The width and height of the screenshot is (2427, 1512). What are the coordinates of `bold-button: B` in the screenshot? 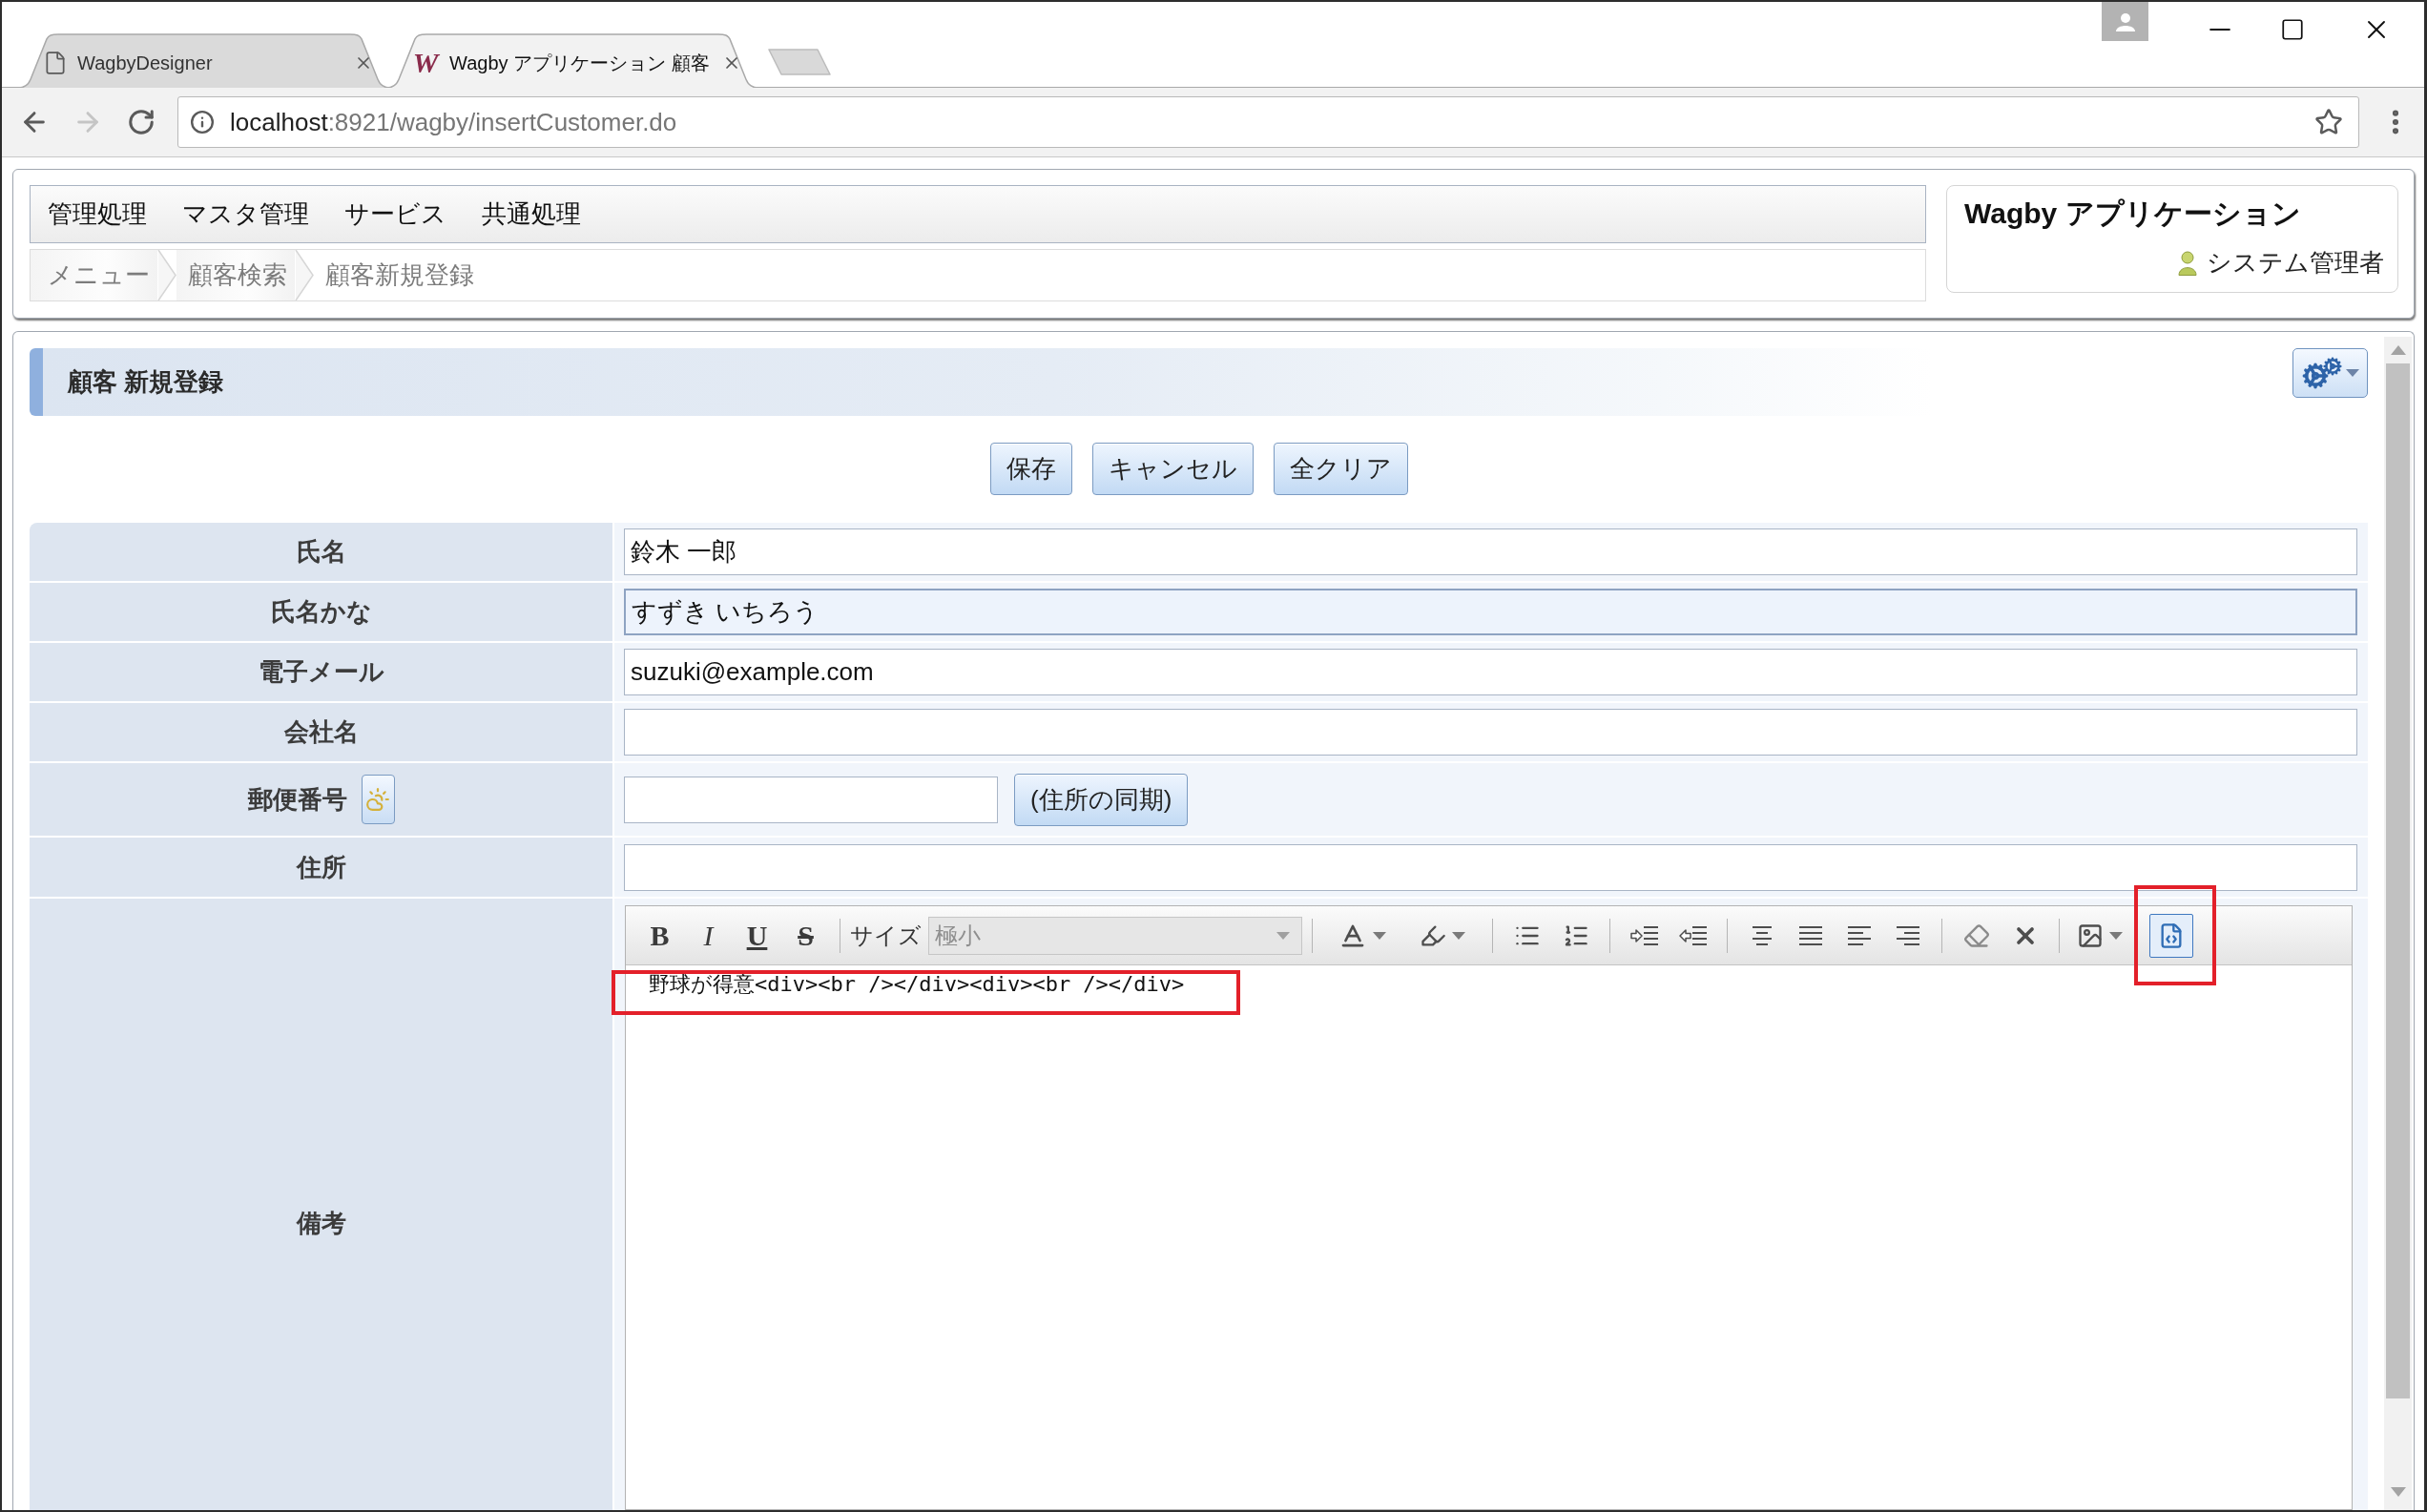 It's located at (659, 935).